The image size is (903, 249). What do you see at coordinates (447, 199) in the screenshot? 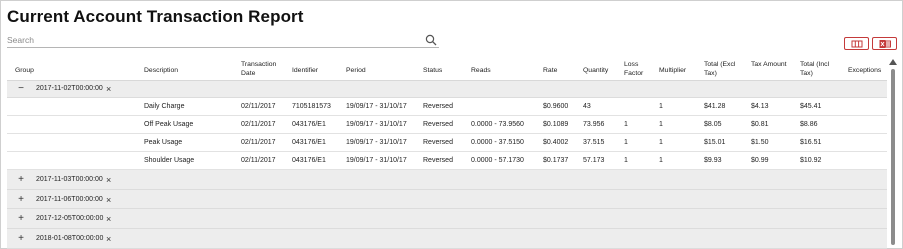
I see `group-row: + 2017-11-06T00:00:00 ×` at bounding box center [447, 199].